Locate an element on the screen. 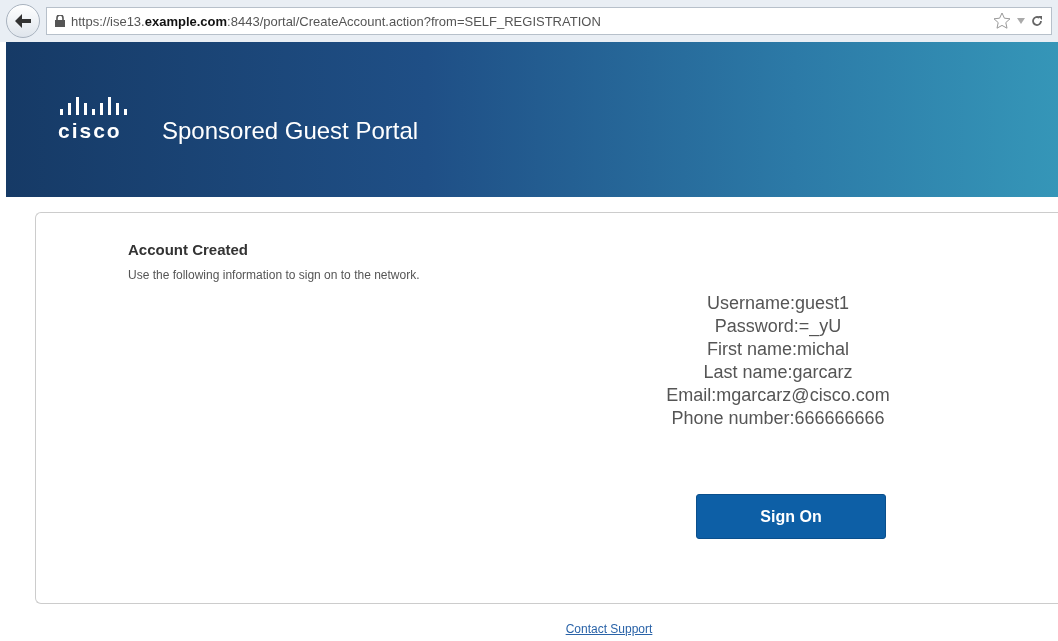 The width and height of the screenshot is (1058, 641). logo-text: cisco is located at coordinates (90, 130).